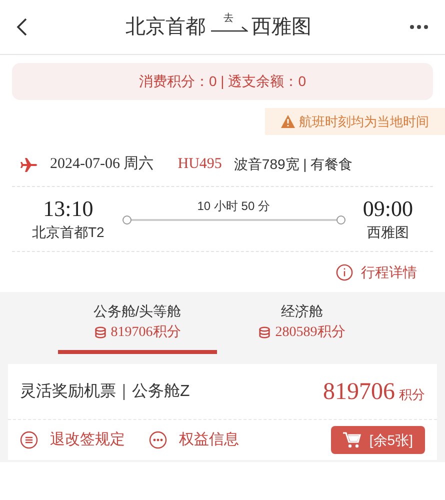 Image resolution: width=445 pixels, height=500 pixels. What do you see at coordinates (378, 440) in the screenshot?
I see `book-button: [余5张]` at bounding box center [378, 440].